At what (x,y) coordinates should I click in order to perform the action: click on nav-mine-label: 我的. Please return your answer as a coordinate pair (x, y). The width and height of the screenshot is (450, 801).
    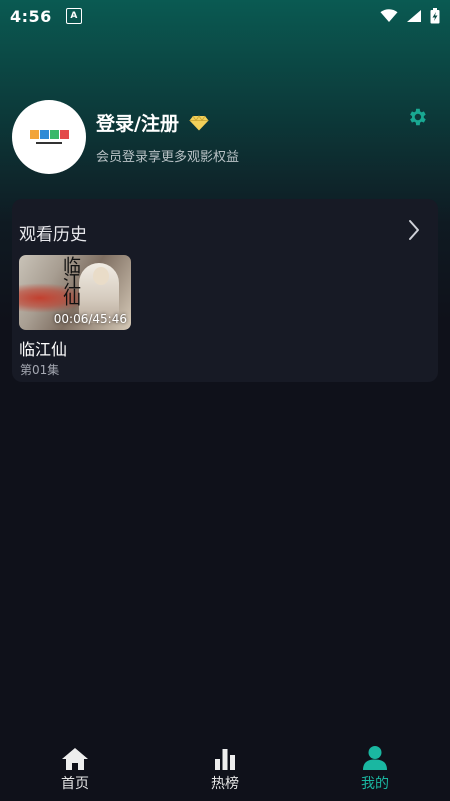
    Looking at the image, I should click on (375, 784).